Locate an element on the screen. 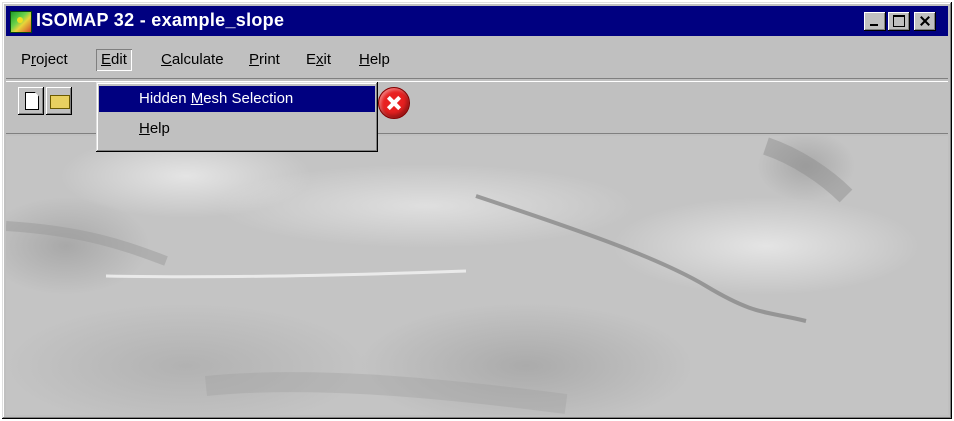 Image resolution: width=954 pixels, height=421 pixels. menu-help-label-key: H is located at coordinates (364, 59).